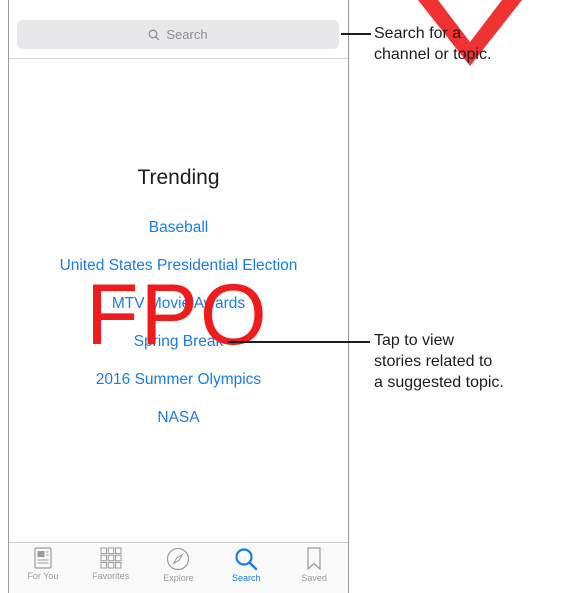  I want to click on topic-callout-line, so click(299, 342).